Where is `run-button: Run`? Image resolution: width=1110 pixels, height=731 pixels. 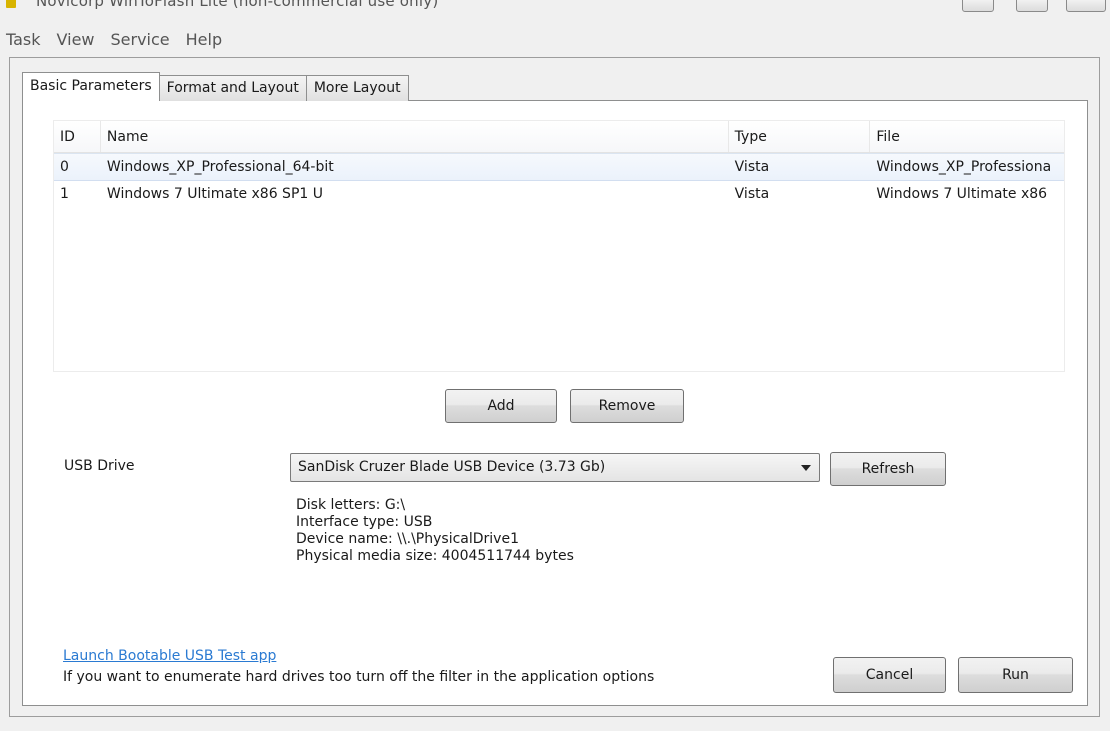
run-button: Run is located at coordinates (1015, 675).